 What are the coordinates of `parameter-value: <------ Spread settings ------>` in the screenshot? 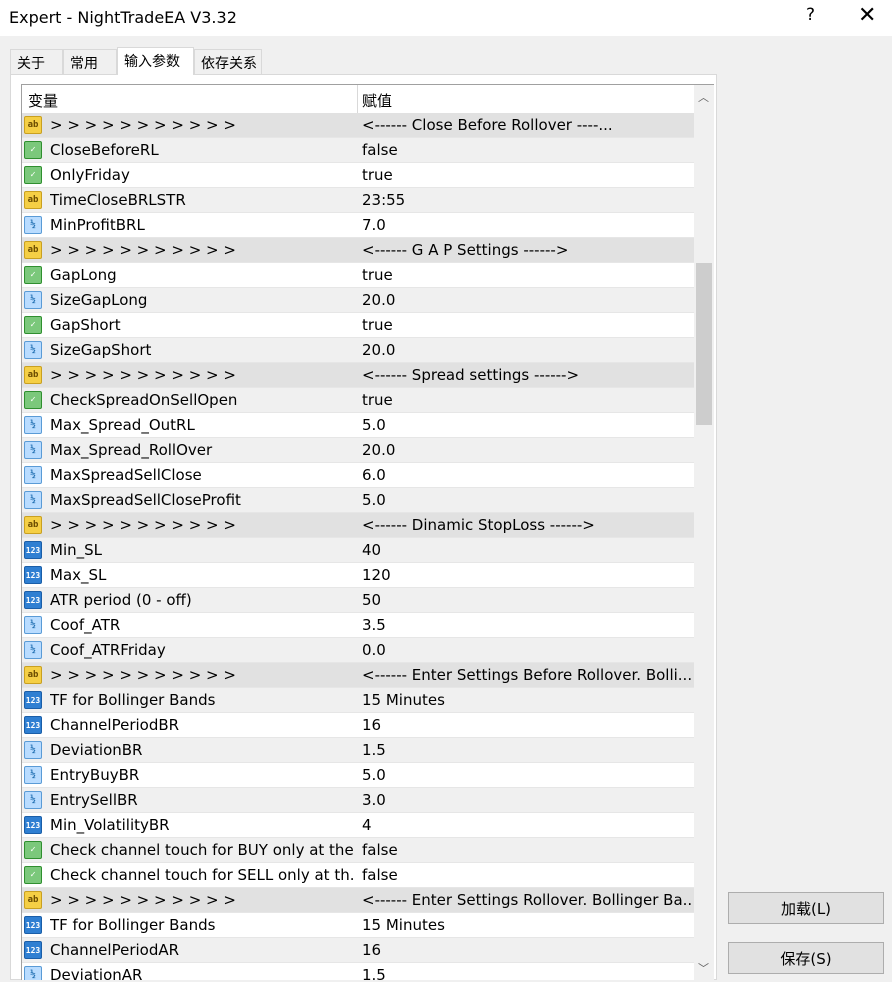 It's located at (527, 375).